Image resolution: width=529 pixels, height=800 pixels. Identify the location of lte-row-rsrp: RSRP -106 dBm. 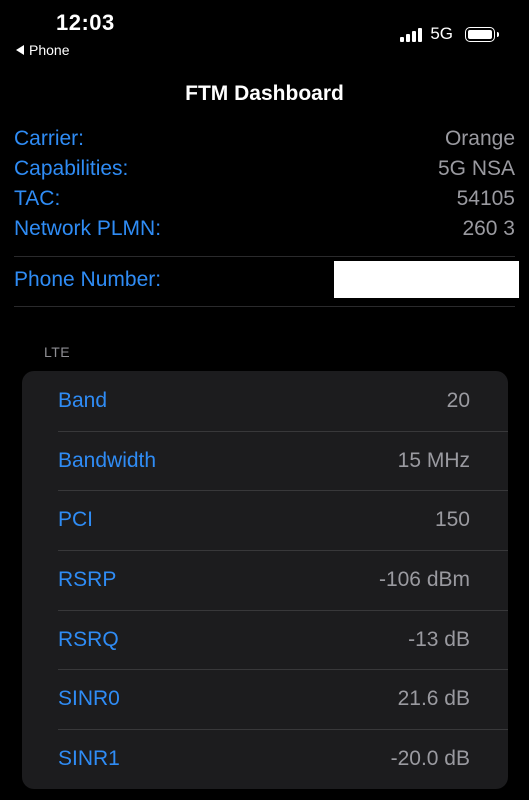
(265, 580).